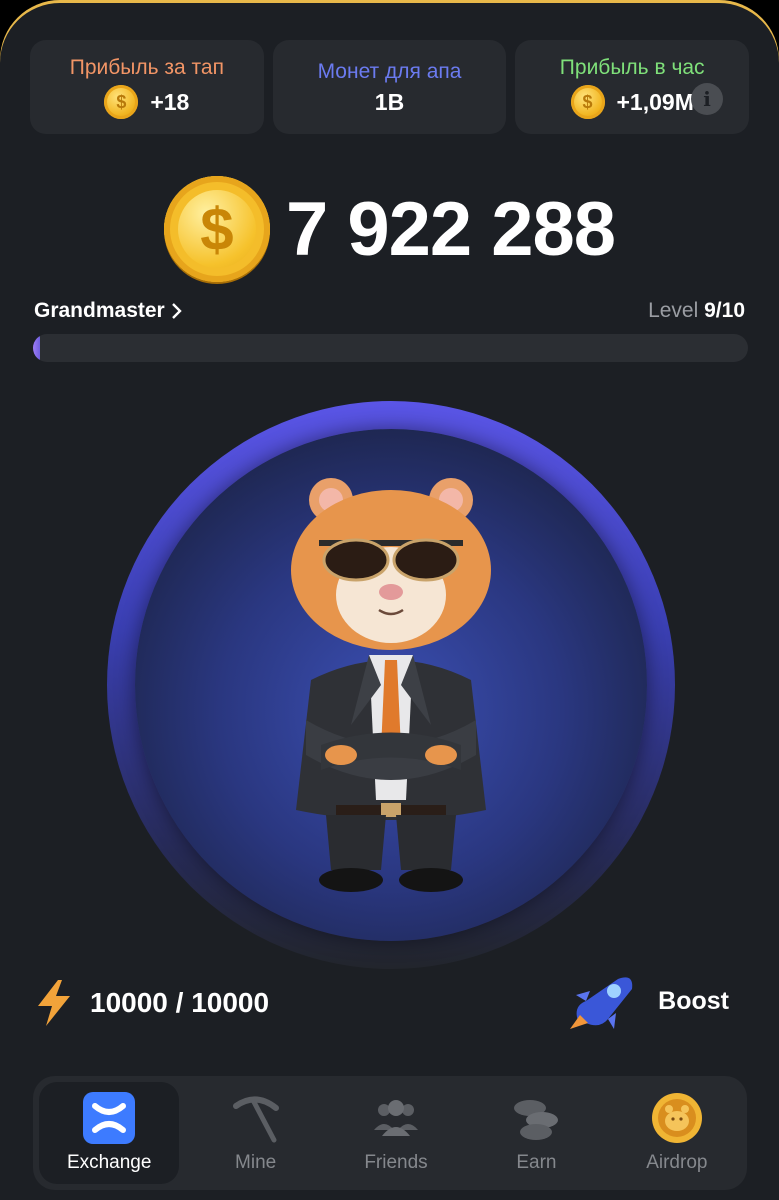 The width and height of the screenshot is (779, 1200). I want to click on level-value: 9/10, so click(724, 310).